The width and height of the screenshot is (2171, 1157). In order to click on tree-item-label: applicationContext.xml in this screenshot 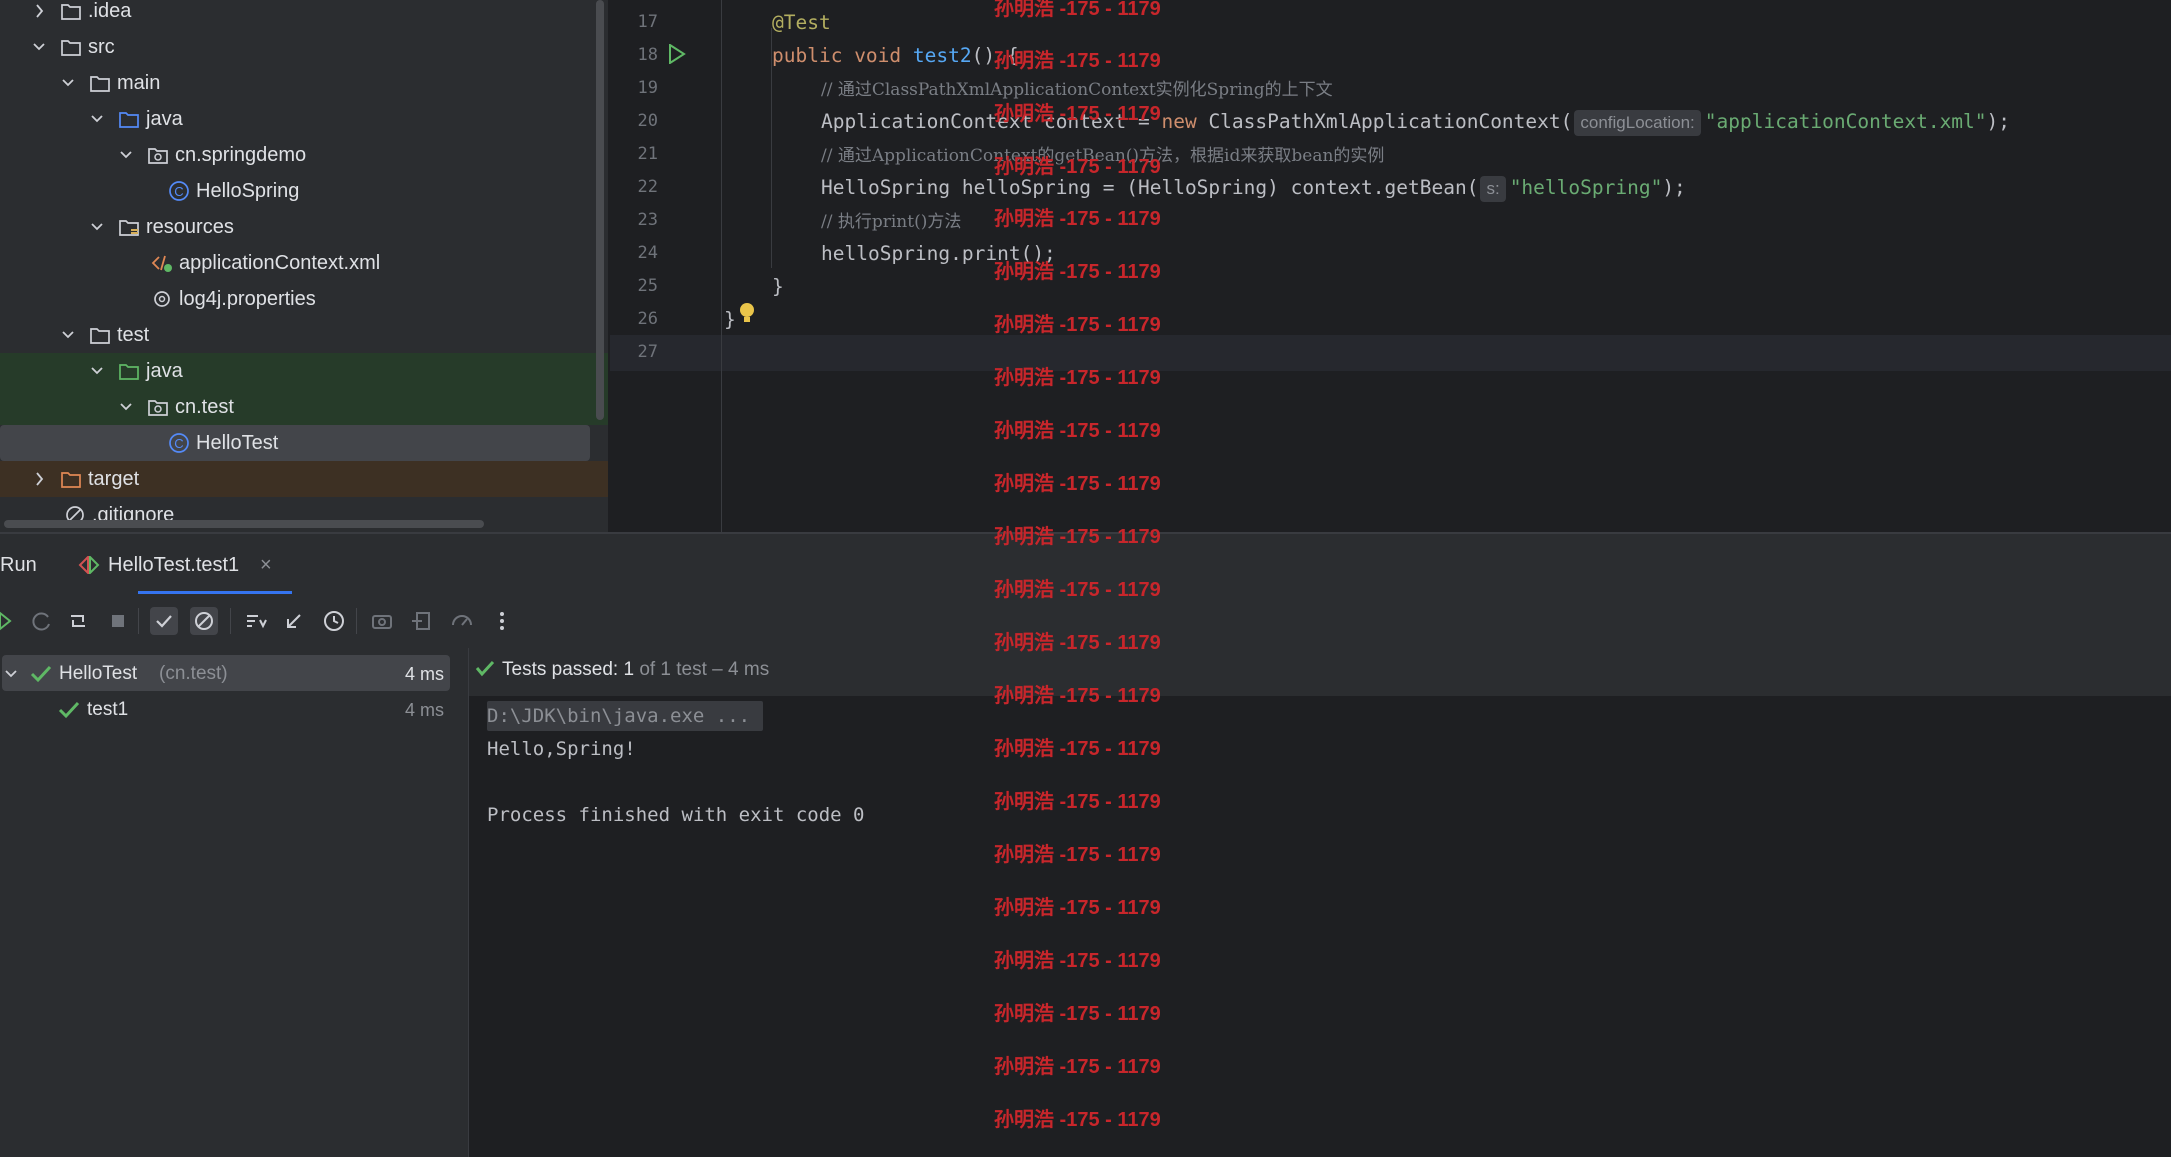, I will do `click(280, 263)`.